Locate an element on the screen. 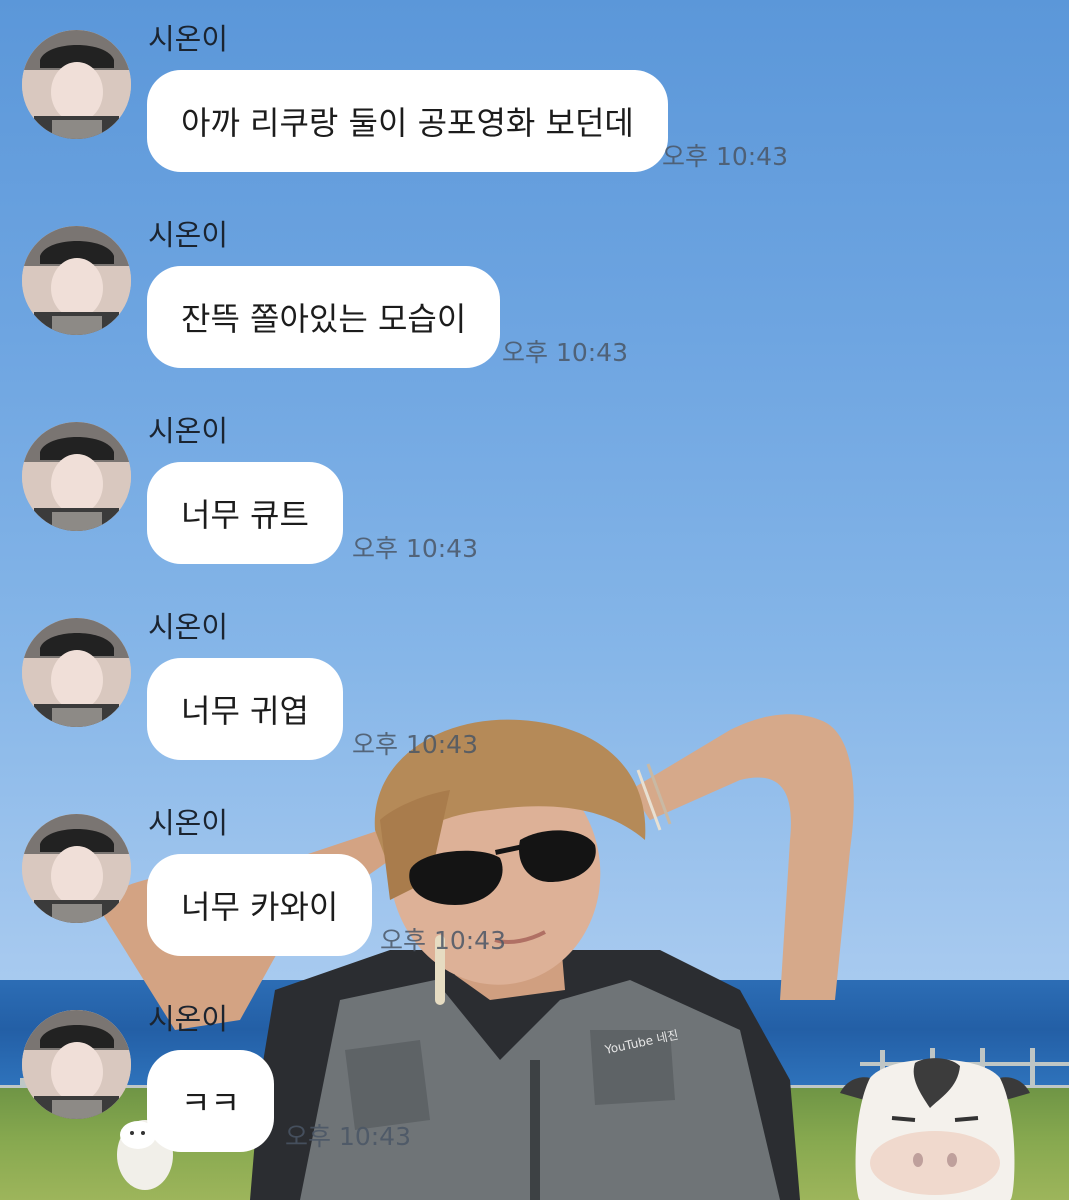 This screenshot has width=1069, height=1200. chat-message: 시온이 ㅋㅋ 오후 10:43 is located at coordinates (534, 1068).